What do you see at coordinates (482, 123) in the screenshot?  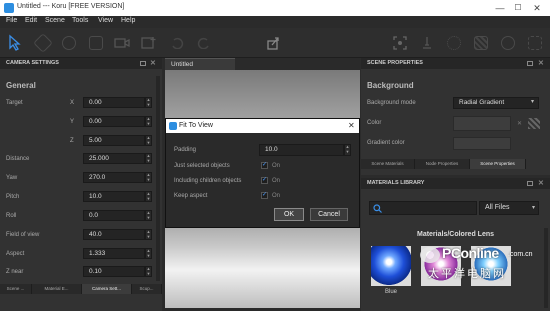 I see `color-swatch` at bounding box center [482, 123].